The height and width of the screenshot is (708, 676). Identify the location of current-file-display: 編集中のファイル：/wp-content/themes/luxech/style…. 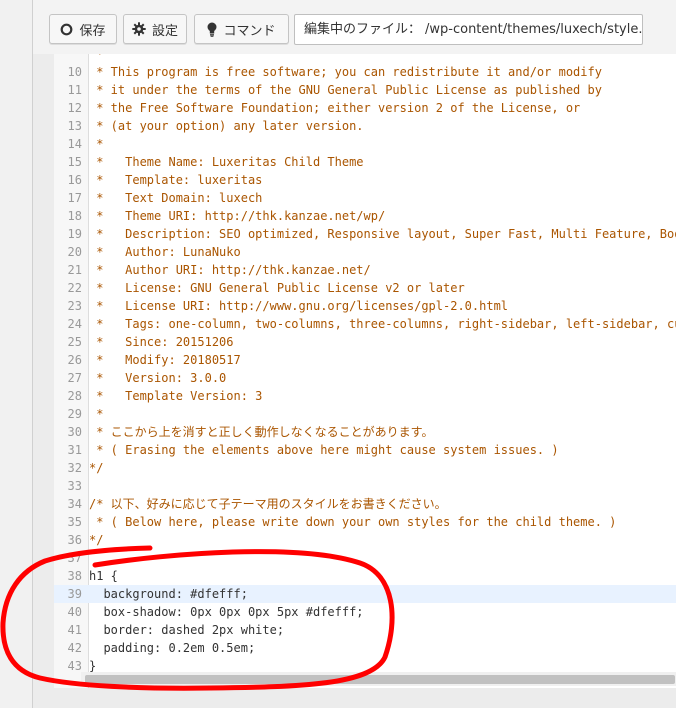
(468, 29).